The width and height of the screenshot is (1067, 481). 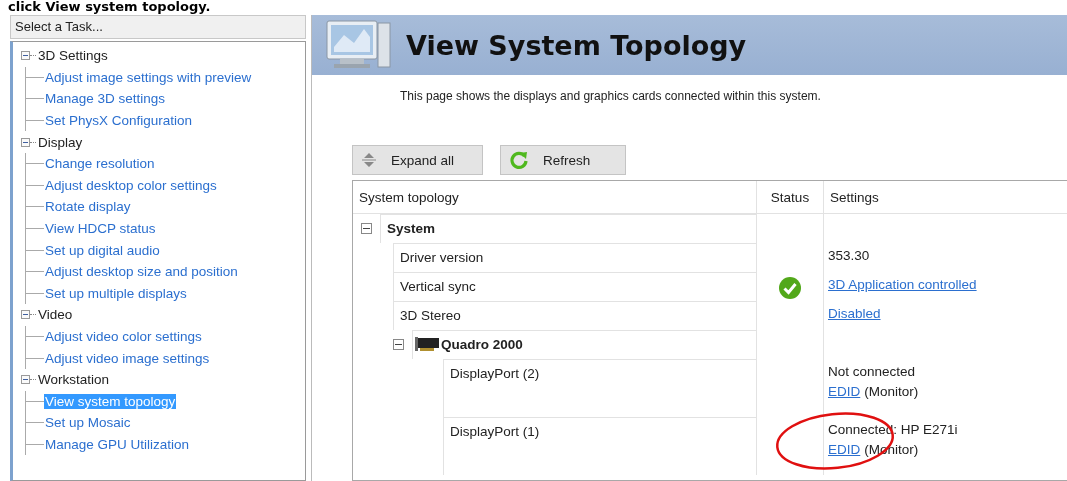 I want to click on category-label: Workstation, so click(x=74, y=380).